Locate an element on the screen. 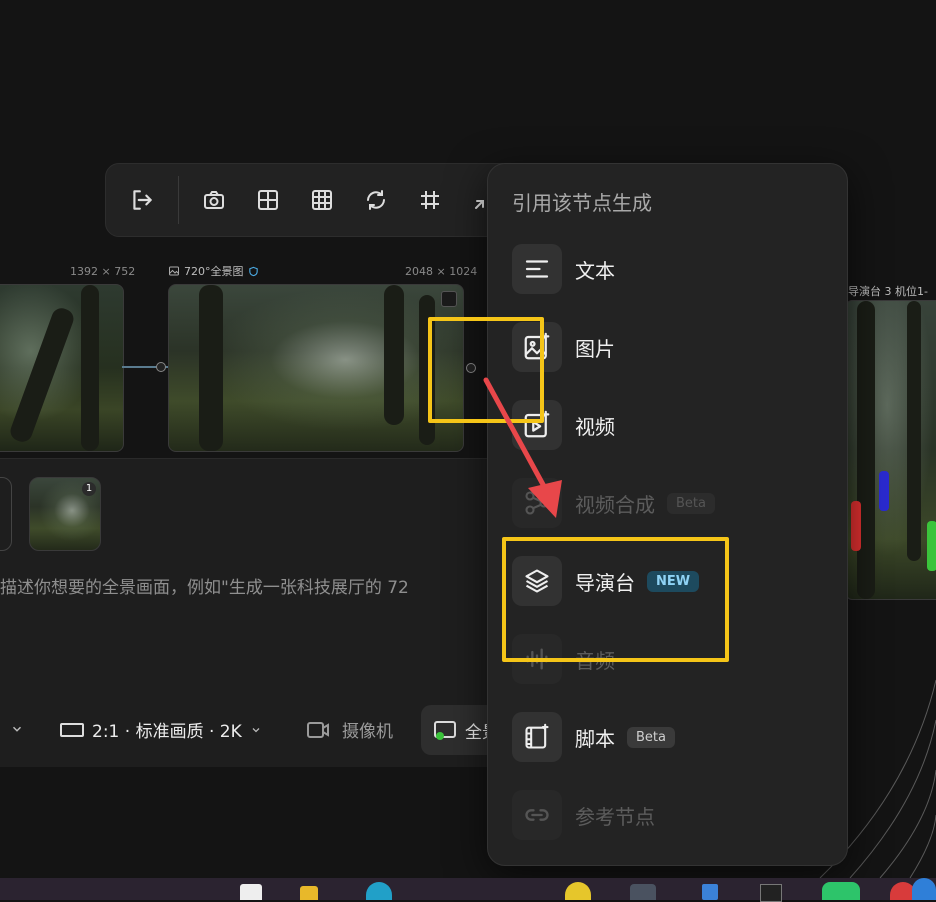 This screenshot has height=902, width=936. expand-icon is located at coordinates (449, 299).